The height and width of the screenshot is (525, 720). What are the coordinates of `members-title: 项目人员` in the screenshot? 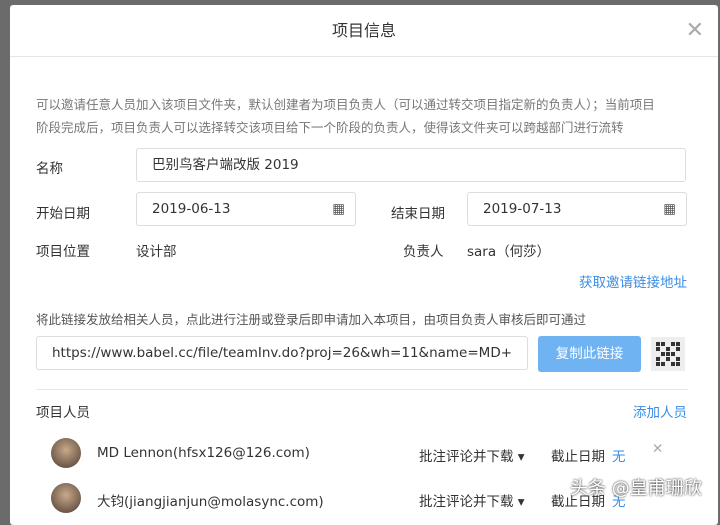 It's located at (63, 413).